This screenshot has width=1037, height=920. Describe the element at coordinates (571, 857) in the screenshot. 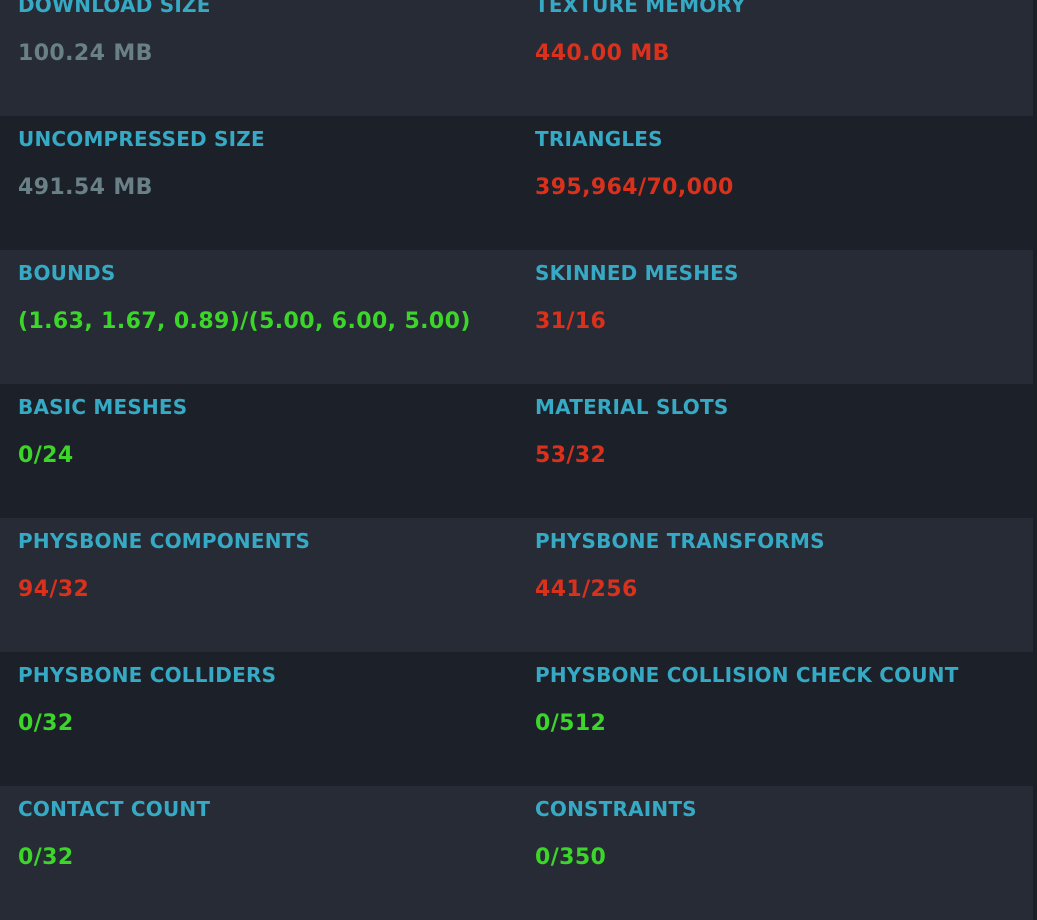

I see `stat-value: 0/350` at that location.